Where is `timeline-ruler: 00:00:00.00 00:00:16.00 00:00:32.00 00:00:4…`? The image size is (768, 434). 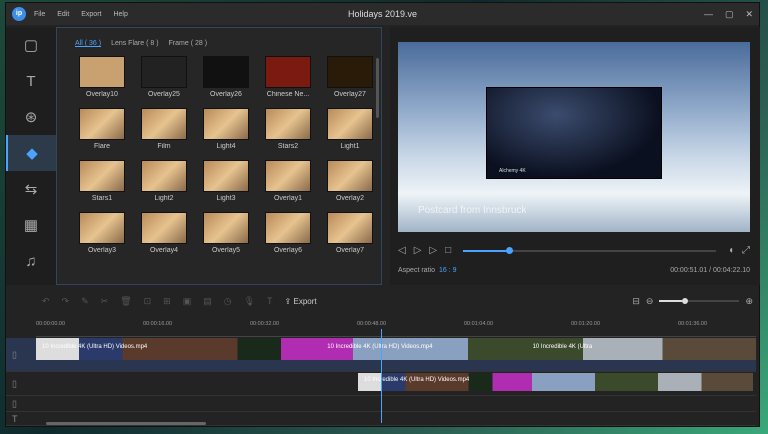
timeline-ruler: 00:00:00.00 00:00:16.00 00:00:32.00 00:00:4… is located at coordinates (396, 328).